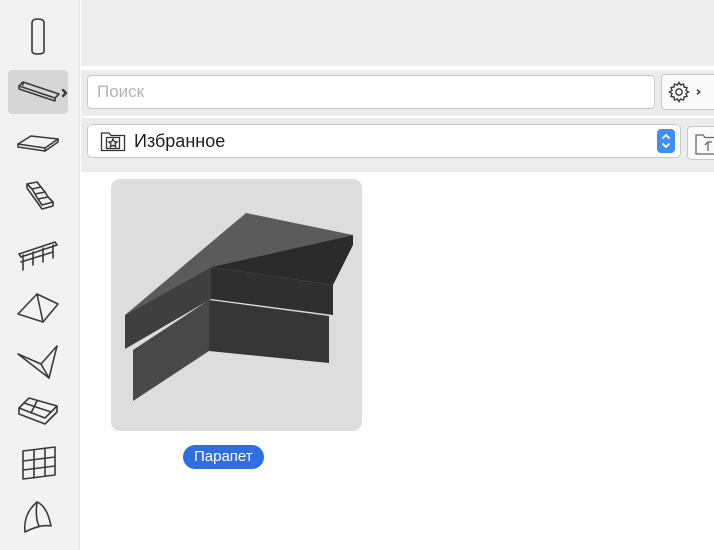 The height and width of the screenshot is (550, 714). I want to click on curtain-wall-tool, so click(38, 462).